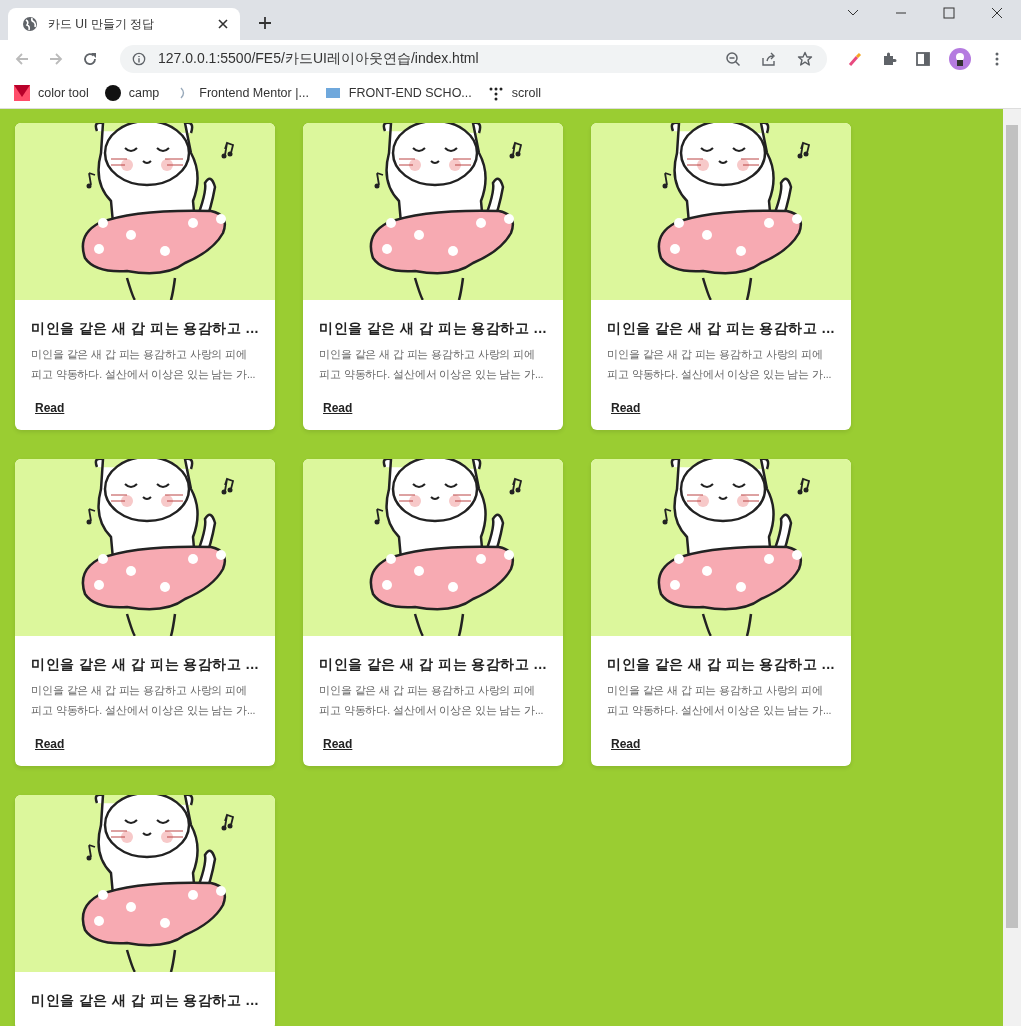 This screenshot has height=1026, width=1021. I want to click on tab-title: 카드 UI 만들기 정답, so click(101, 24).